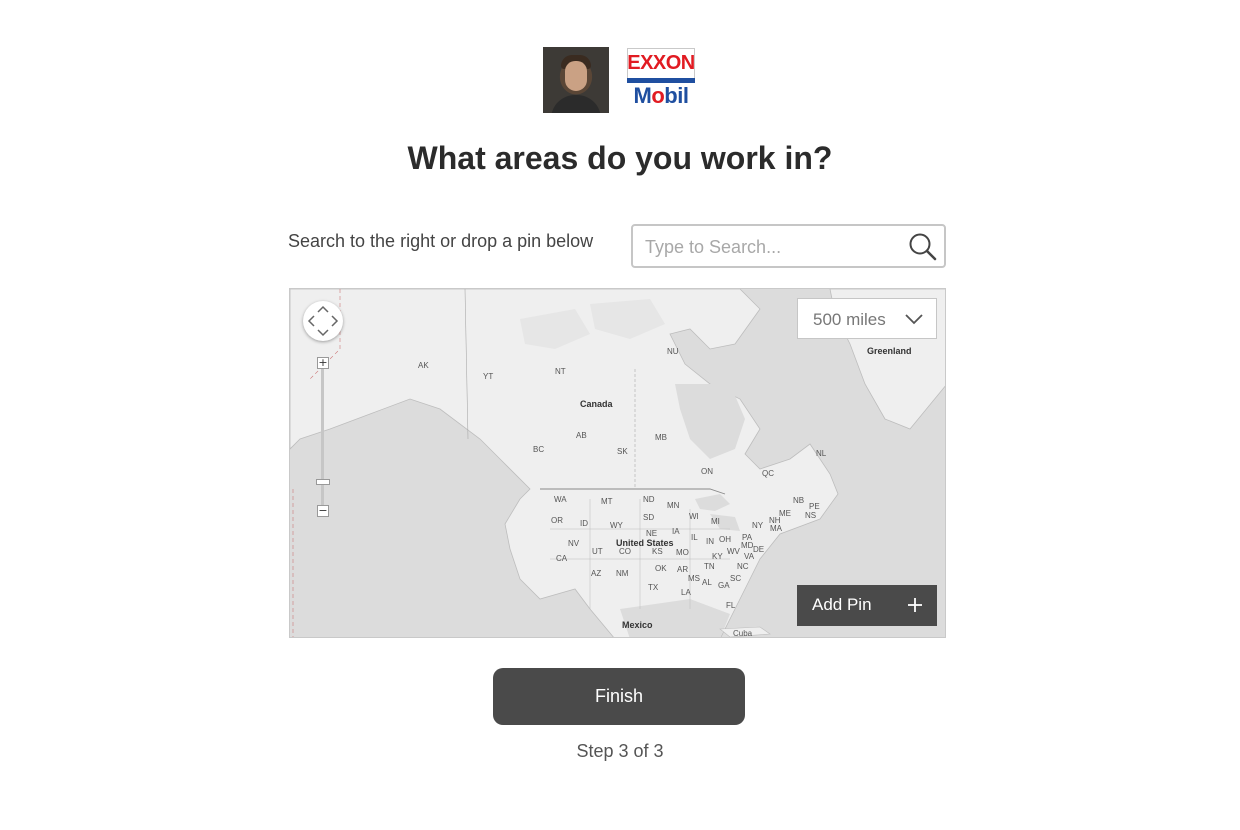 The height and width of the screenshot is (830, 1240). I want to click on map-label-wy: WY, so click(616, 525).